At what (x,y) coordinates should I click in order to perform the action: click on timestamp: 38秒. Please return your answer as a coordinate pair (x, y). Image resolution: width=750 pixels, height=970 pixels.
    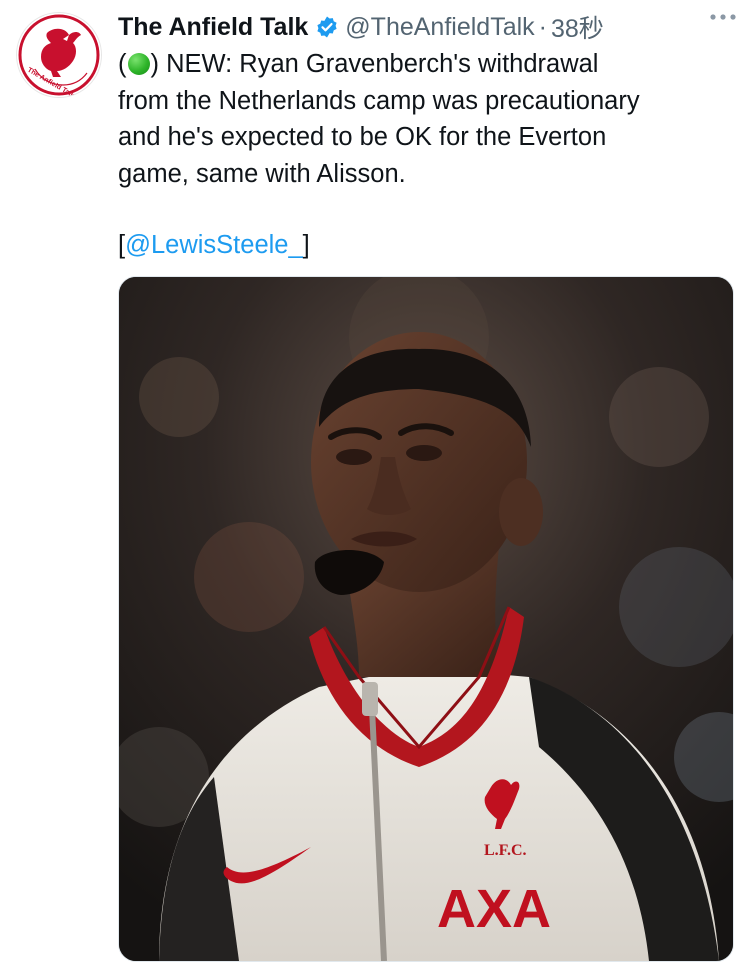
    Looking at the image, I should click on (577, 27).